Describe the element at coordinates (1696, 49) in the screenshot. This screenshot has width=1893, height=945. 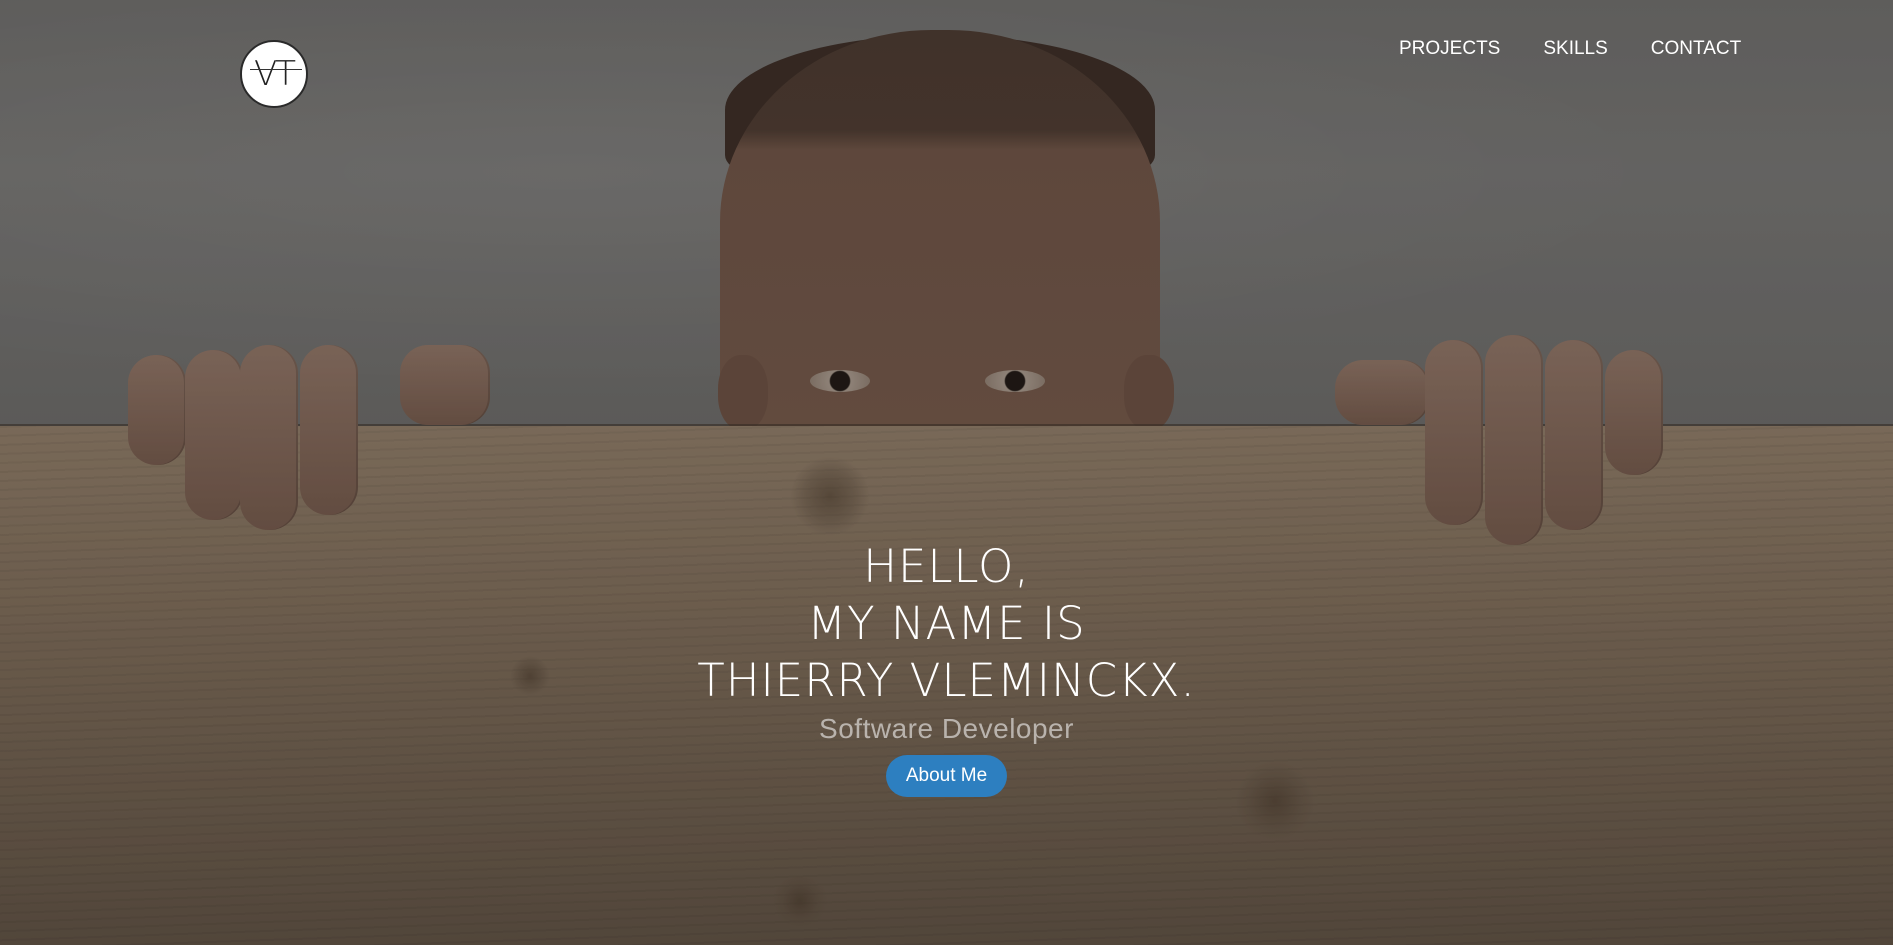
I see `nav-contact-link: CONTACT` at that location.